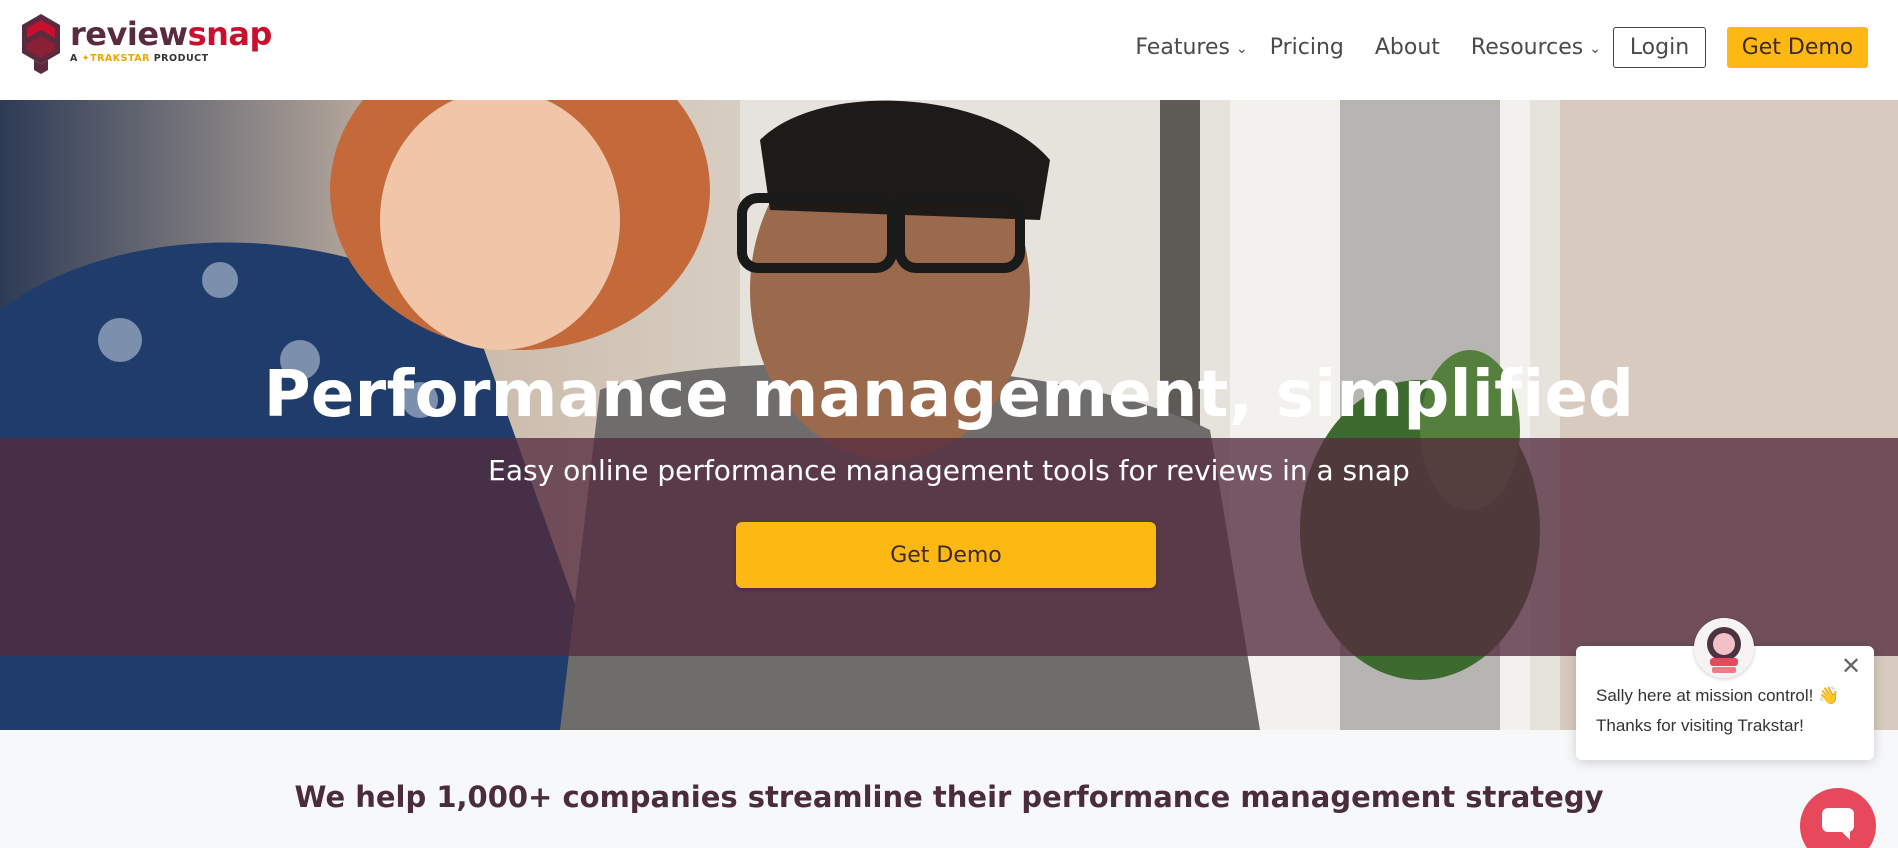 Image resolution: width=1898 pixels, height=848 pixels. I want to click on chat-message-line1: Sally here at mission control! 👋, so click(1718, 695).